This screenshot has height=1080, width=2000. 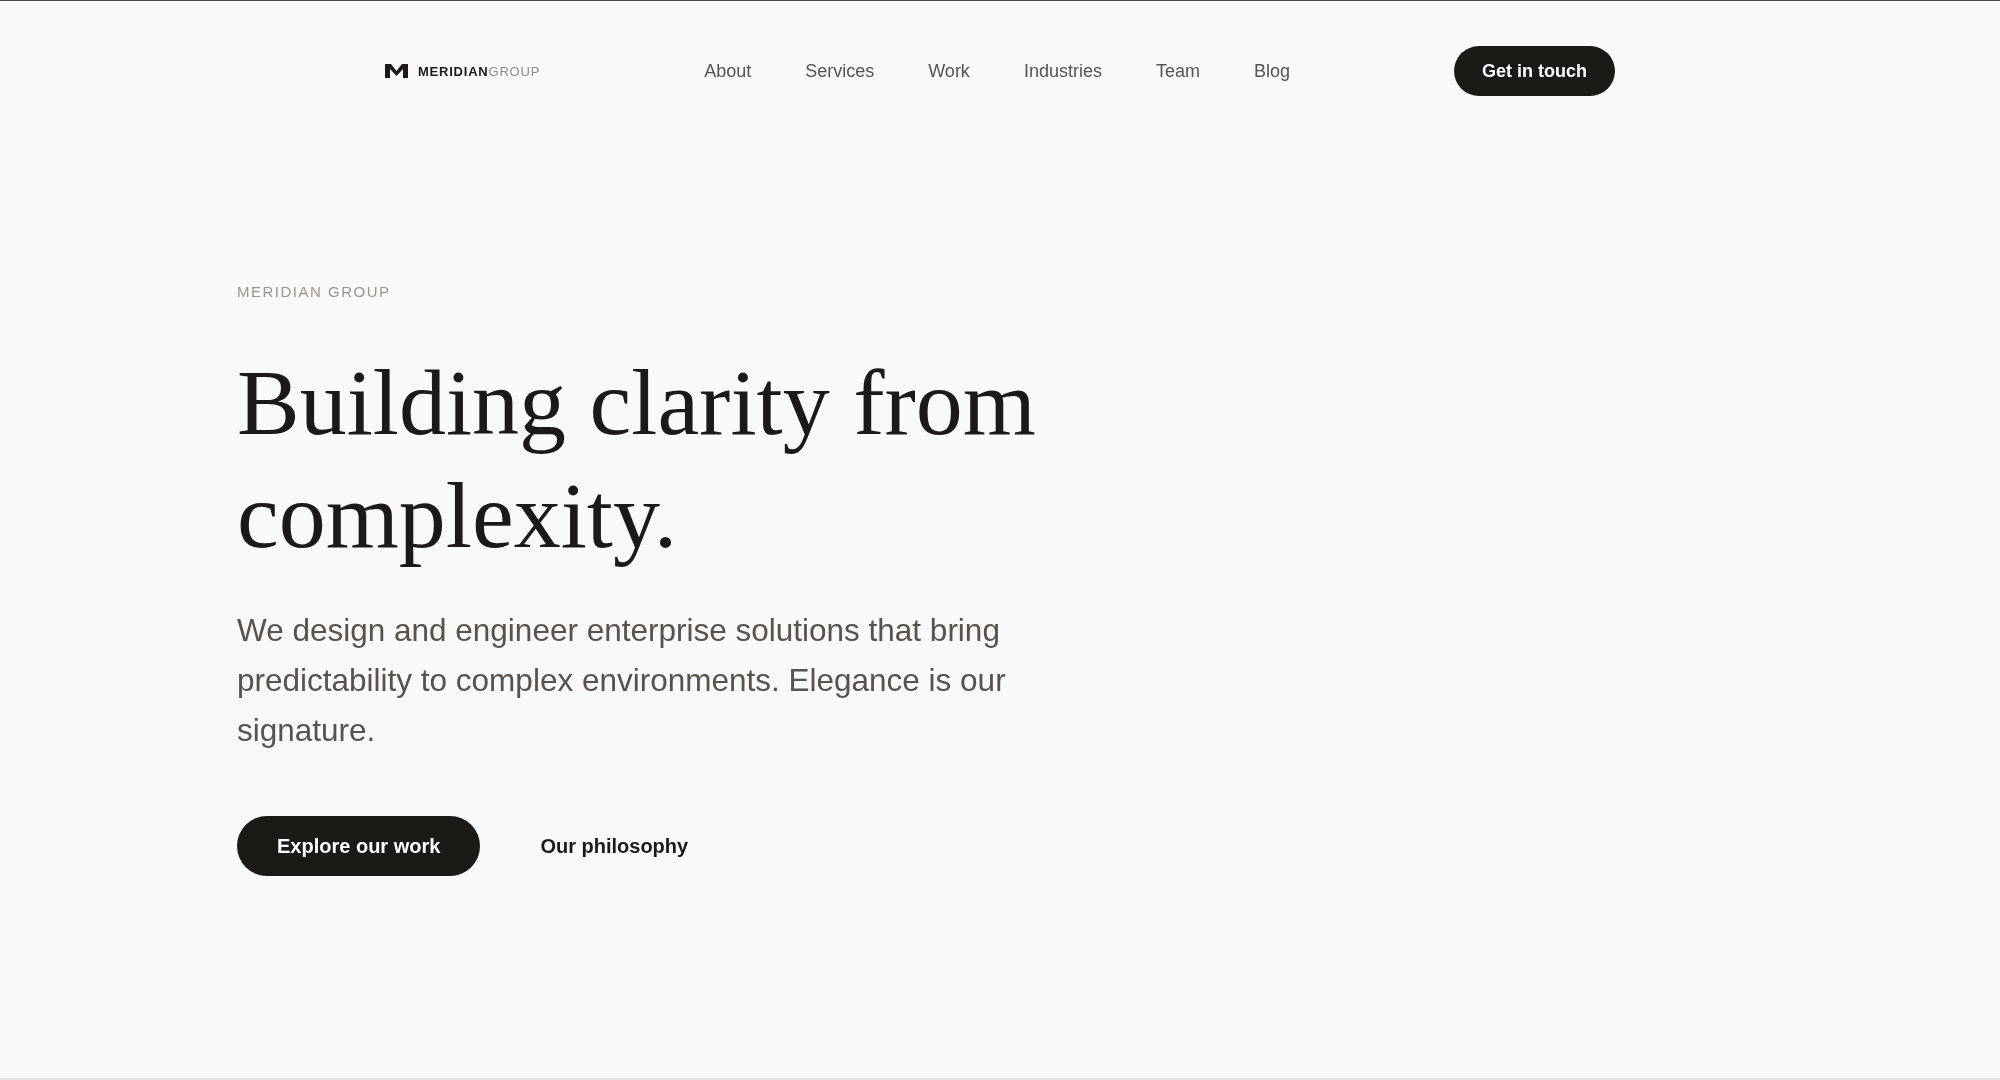 What do you see at coordinates (614, 846) in the screenshot?
I see `philosophy-link: Our philosophy` at bounding box center [614, 846].